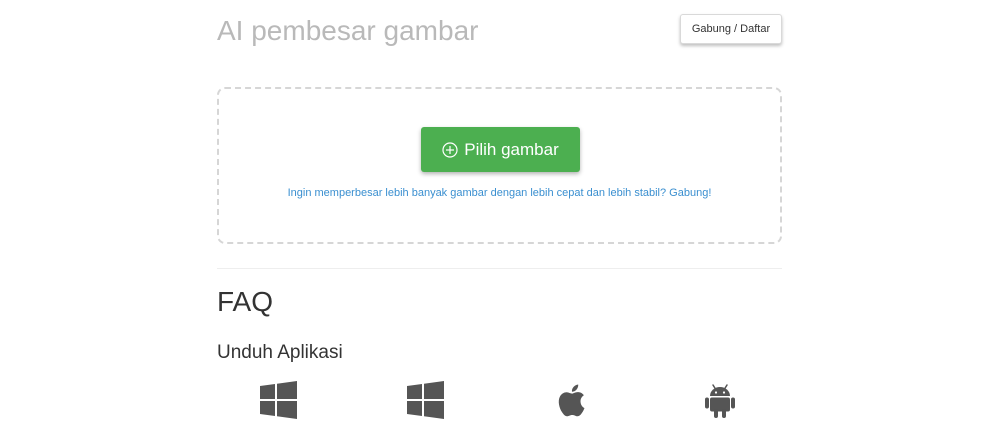 The width and height of the screenshot is (1000, 421). I want to click on divider, so click(499, 268).